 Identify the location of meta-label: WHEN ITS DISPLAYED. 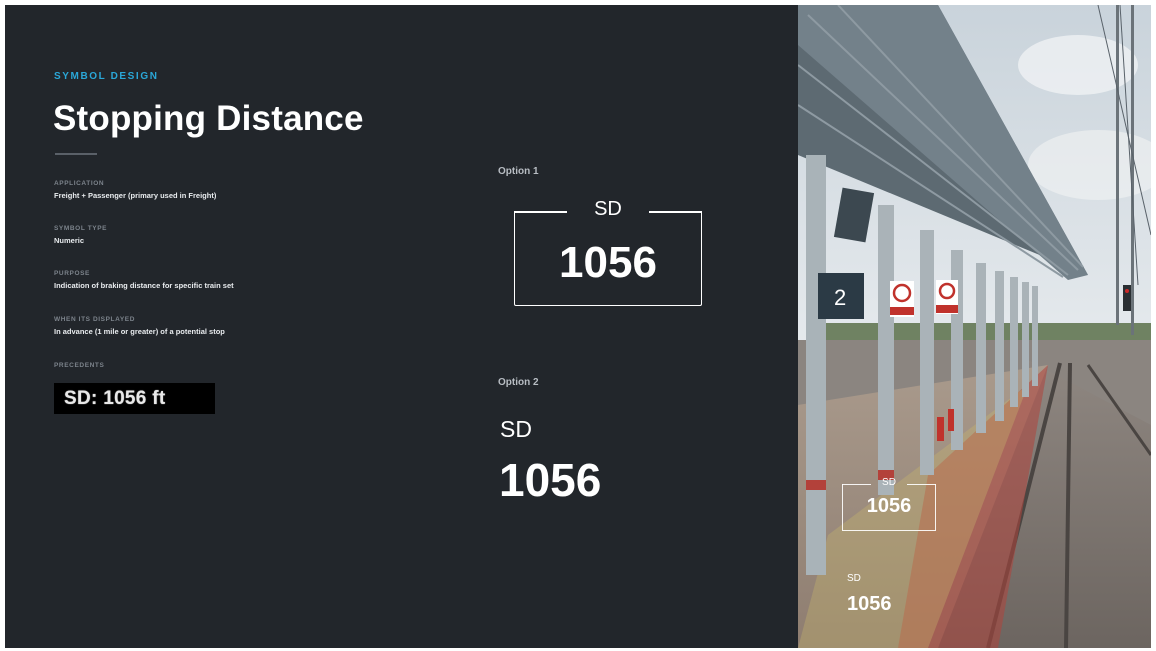
(94, 319).